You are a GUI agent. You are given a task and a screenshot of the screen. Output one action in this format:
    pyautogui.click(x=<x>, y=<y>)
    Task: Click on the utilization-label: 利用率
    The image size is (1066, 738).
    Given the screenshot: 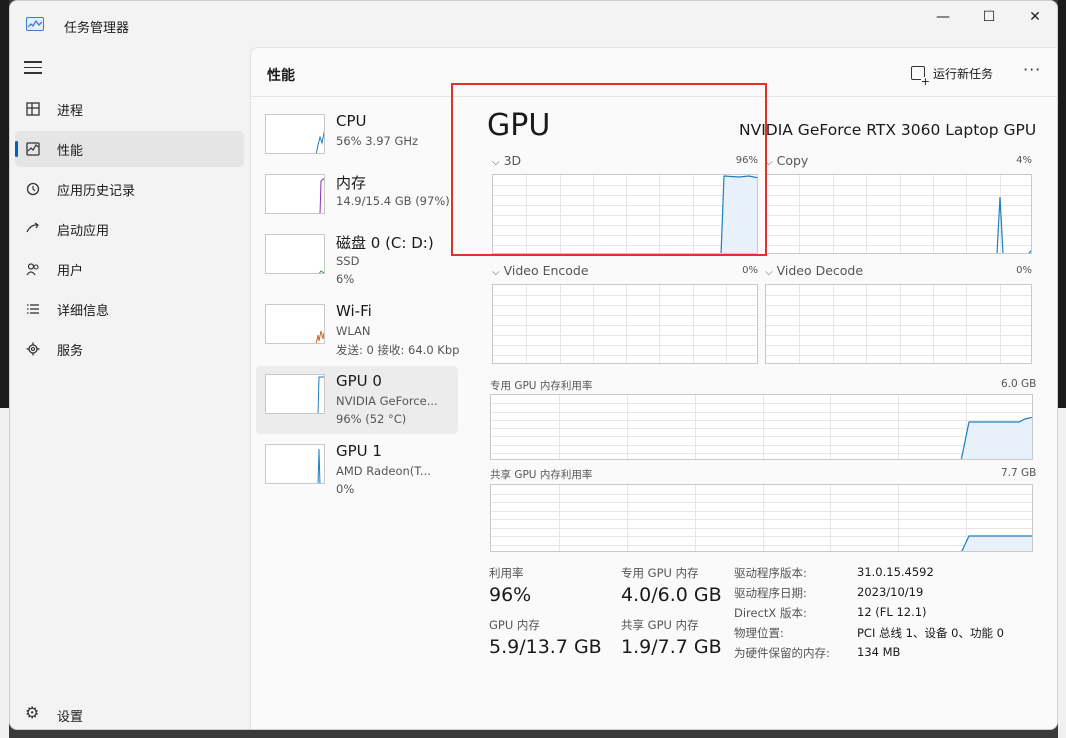 What is the action you would take?
    pyautogui.click(x=506, y=573)
    